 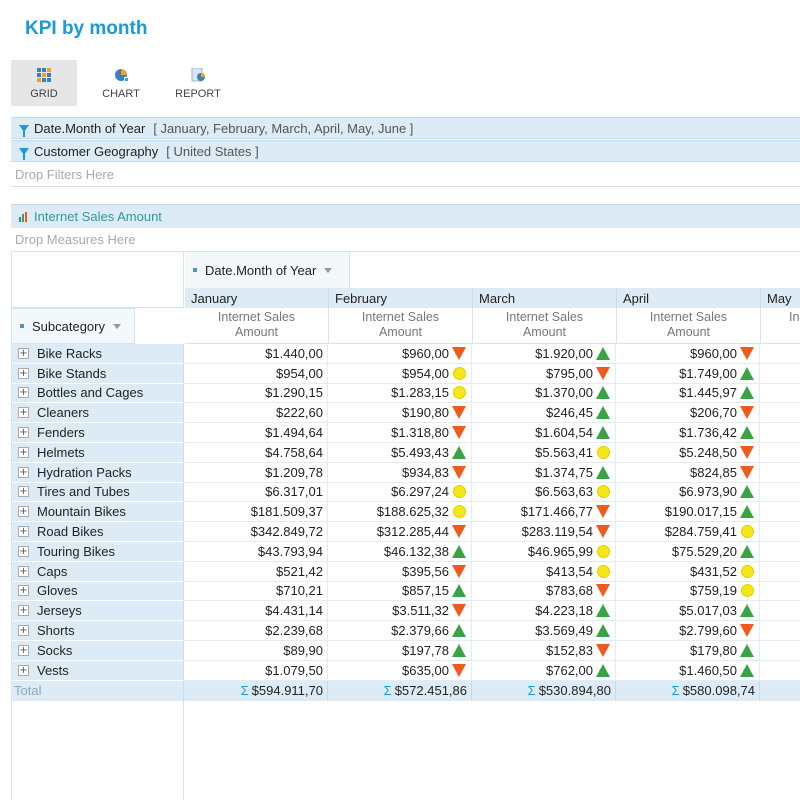 I want to click on row-header: + Gloves, so click(x=98, y=591).